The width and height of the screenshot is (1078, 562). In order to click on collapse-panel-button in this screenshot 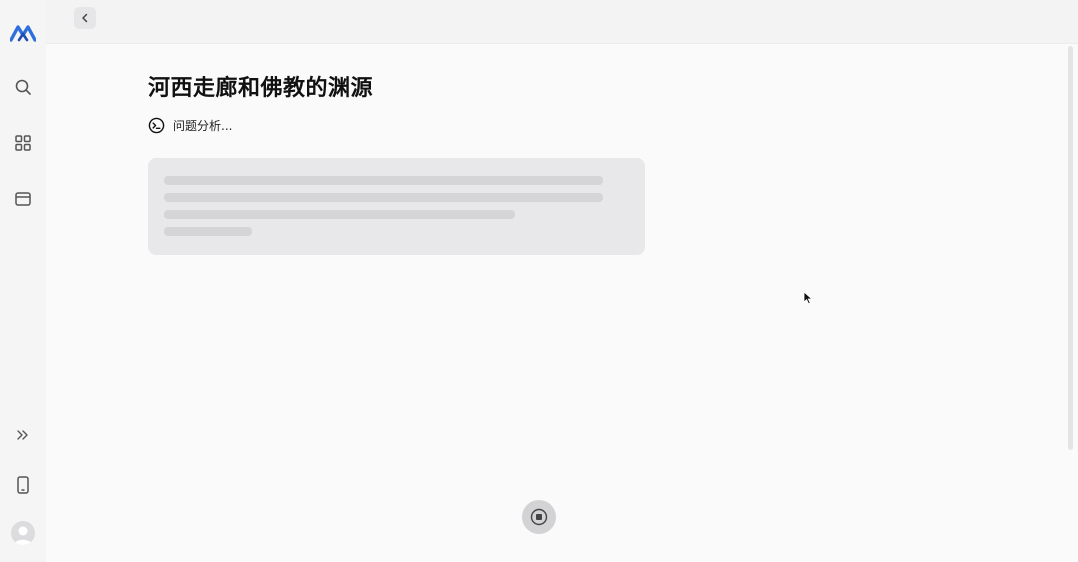, I will do `click(85, 18)`.